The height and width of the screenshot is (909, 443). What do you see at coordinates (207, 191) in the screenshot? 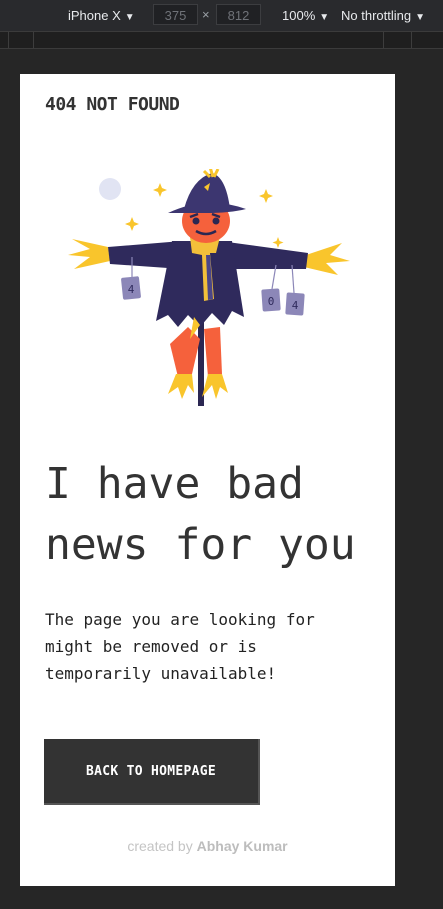
I see `hat-top` at bounding box center [207, 191].